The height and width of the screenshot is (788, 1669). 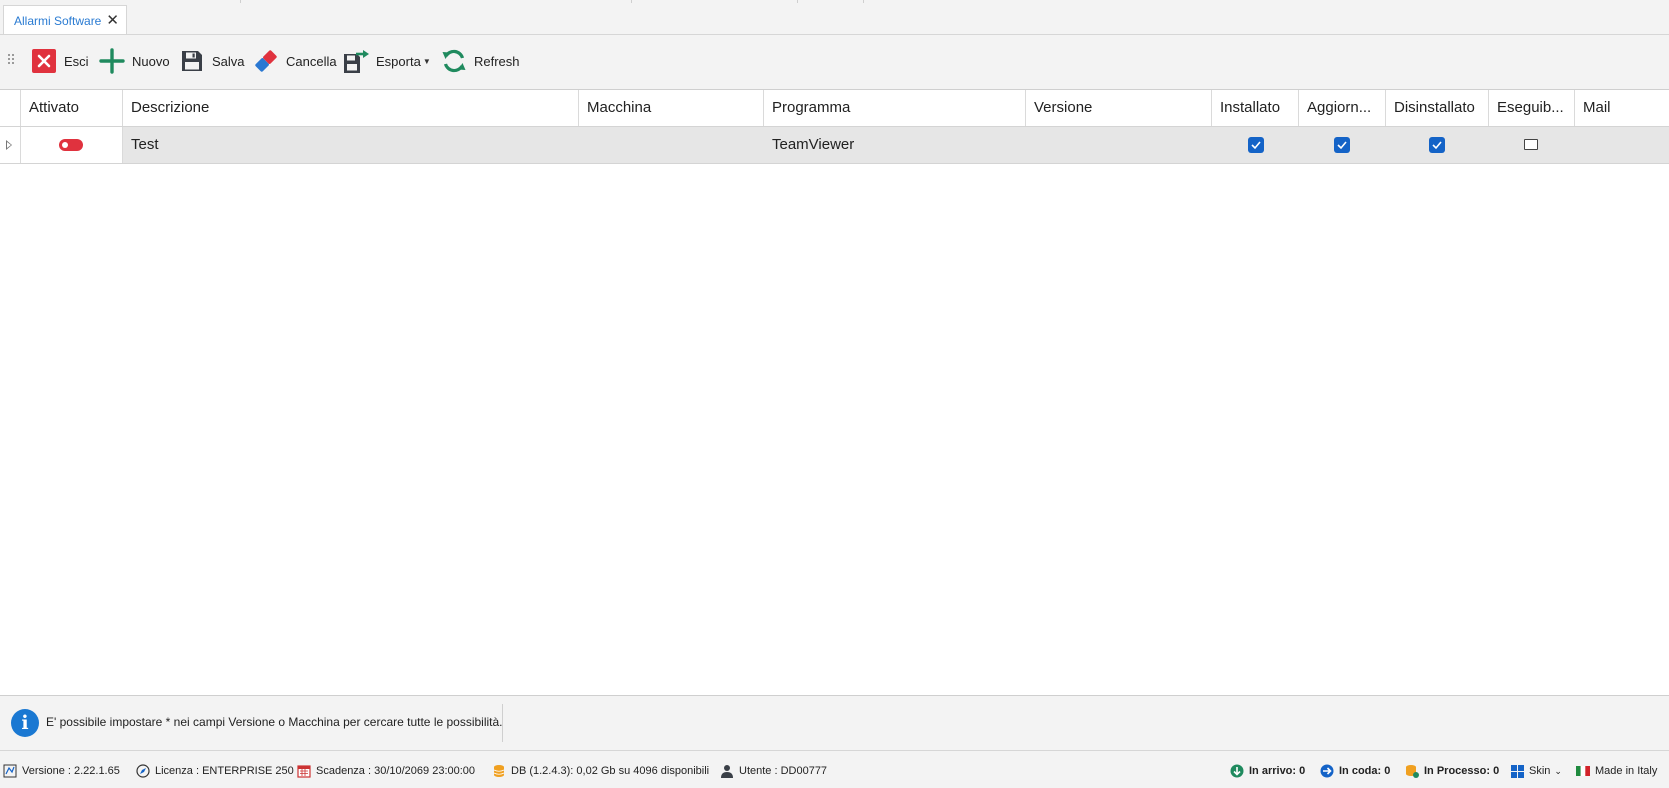 I want to click on refresh-label: Refresh, so click(x=497, y=61).